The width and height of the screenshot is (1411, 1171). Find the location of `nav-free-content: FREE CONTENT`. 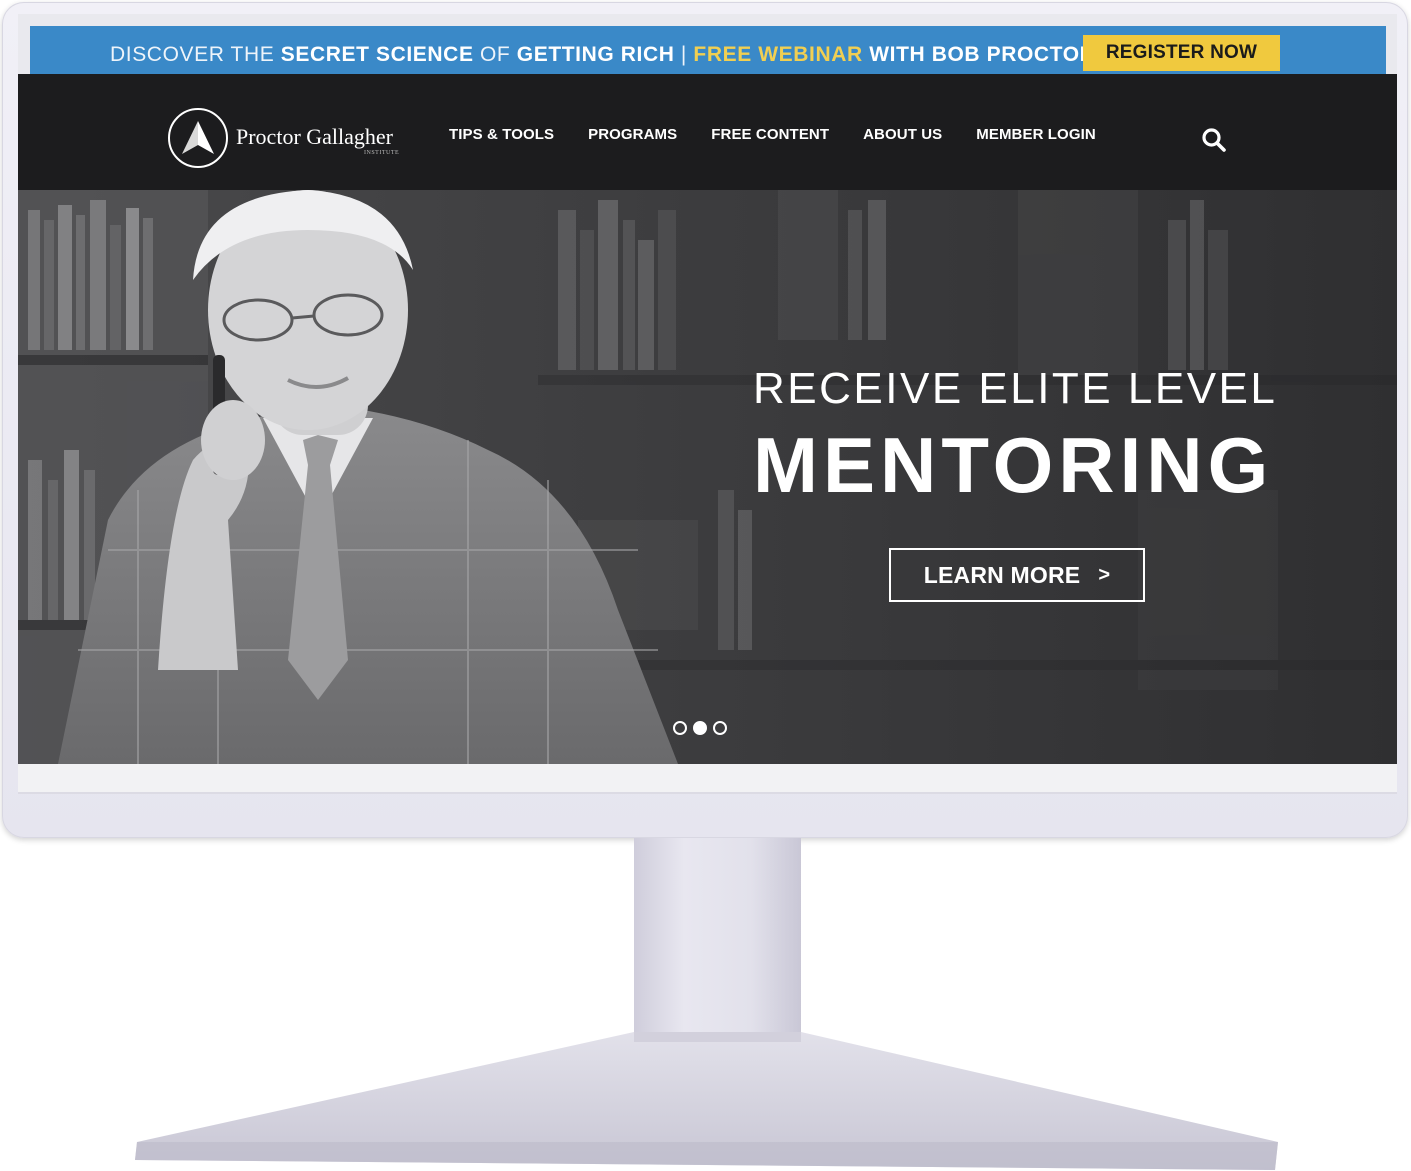

nav-free-content: FREE CONTENT is located at coordinates (770, 134).